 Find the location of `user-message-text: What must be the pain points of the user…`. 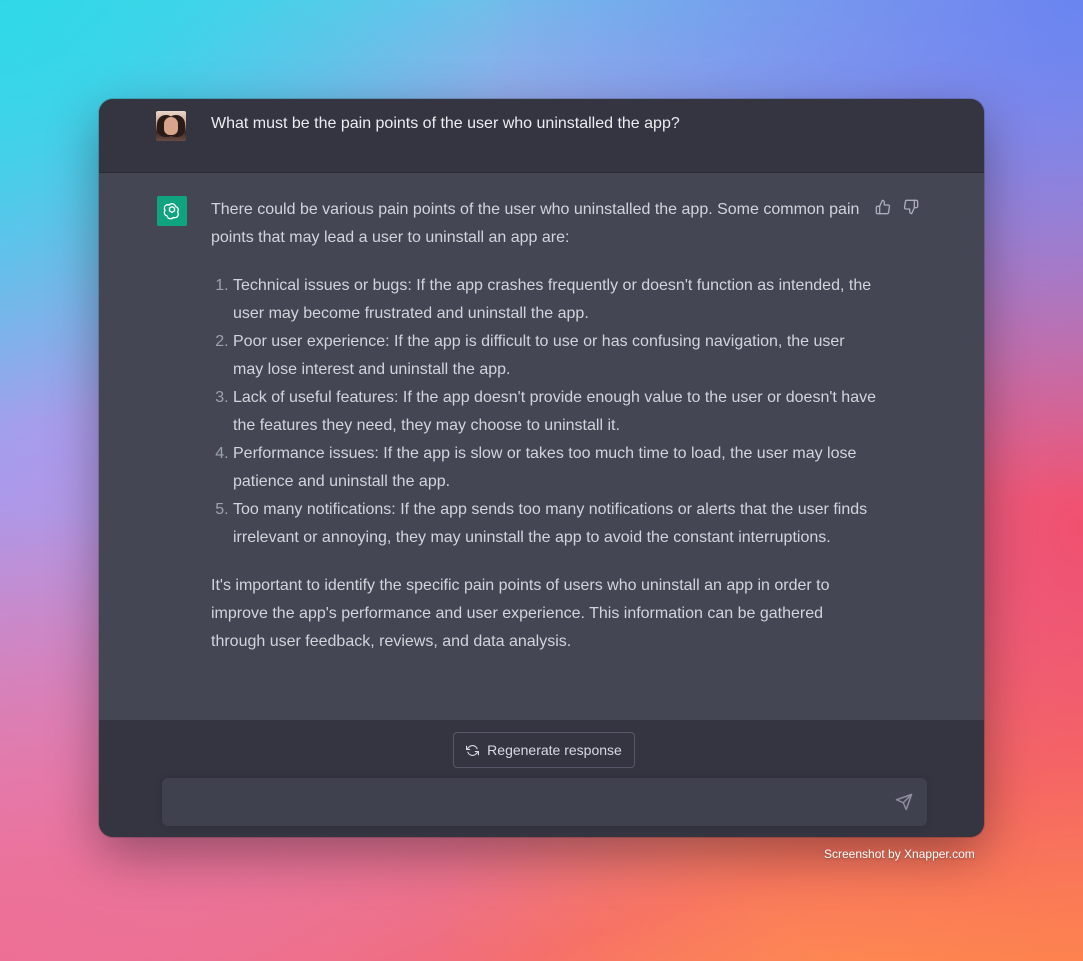

user-message-text: What must be the pain points of the user… is located at coordinates (445, 123).